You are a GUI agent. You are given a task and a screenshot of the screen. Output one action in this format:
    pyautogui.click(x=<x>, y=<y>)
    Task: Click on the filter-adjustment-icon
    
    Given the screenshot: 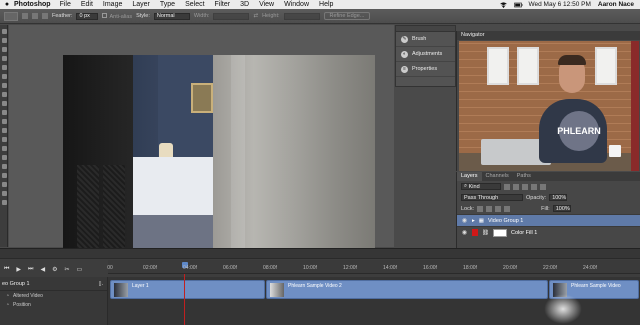 What is the action you would take?
    pyautogui.click(x=516, y=186)
    